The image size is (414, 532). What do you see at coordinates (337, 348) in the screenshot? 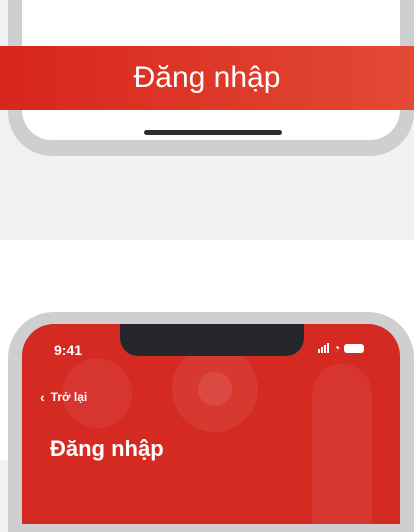
I see `wifi-icon: ◔` at bounding box center [337, 348].